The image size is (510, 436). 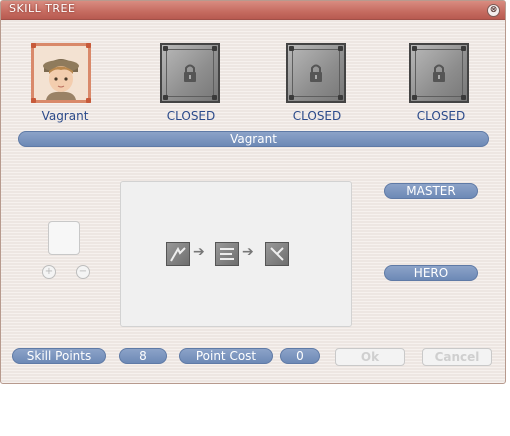 I want to click on selected-job-bar: Vagrant, so click(x=253, y=139).